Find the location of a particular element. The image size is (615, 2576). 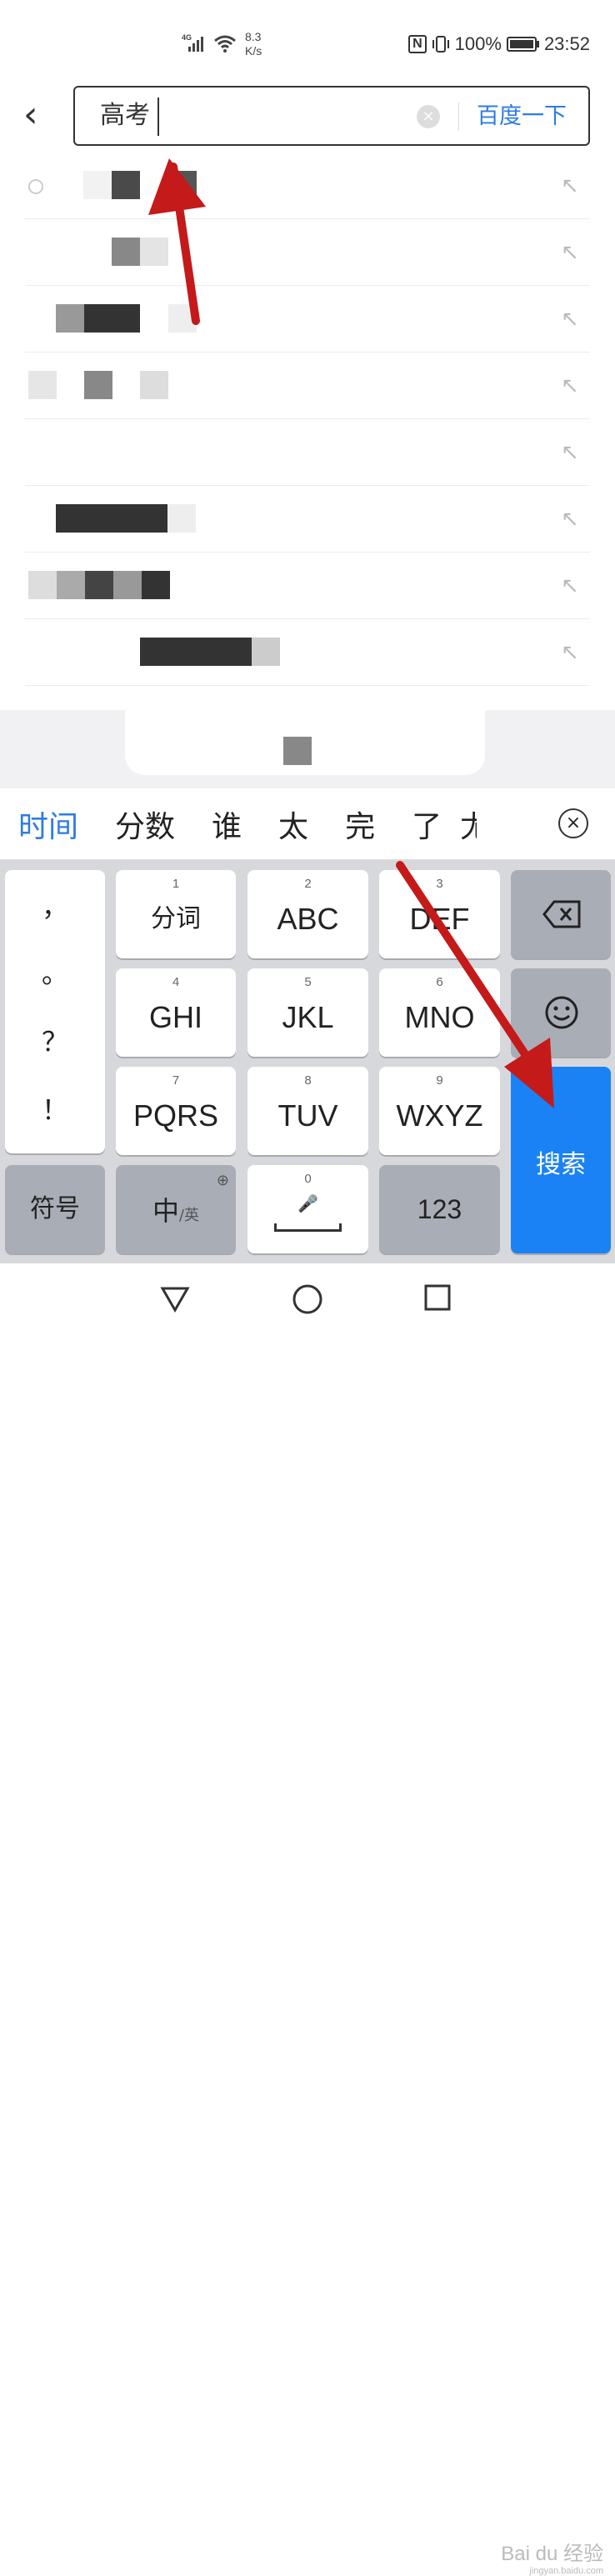

signal-icon is located at coordinates (195, 44).